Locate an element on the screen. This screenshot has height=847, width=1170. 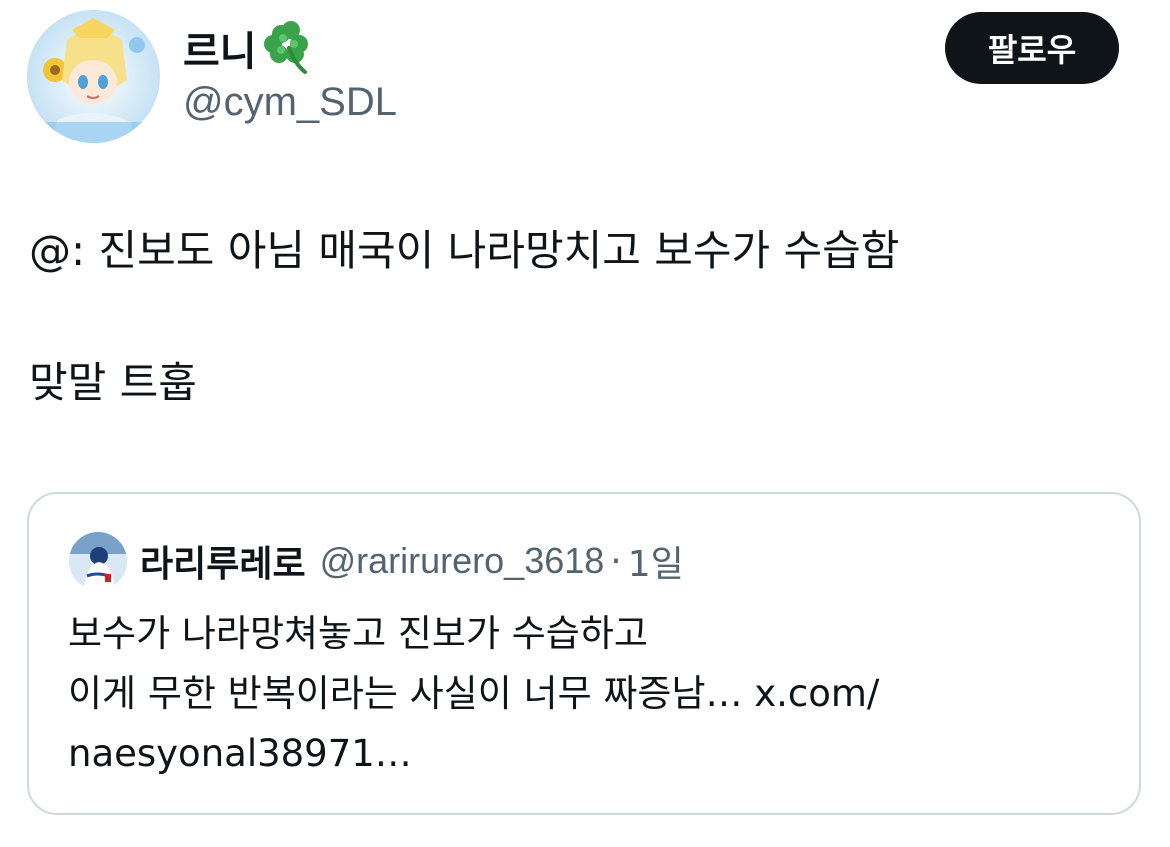
quoted-tweet-timestamp: 1일 is located at coordinates (656, 561).